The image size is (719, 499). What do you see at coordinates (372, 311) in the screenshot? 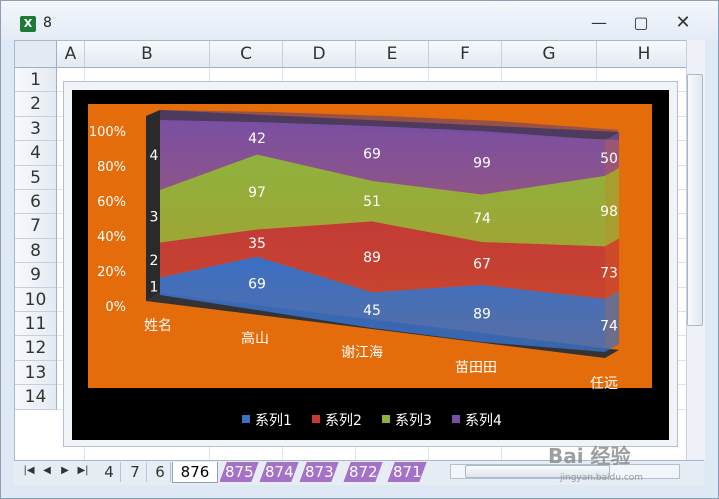
I see `data-label: 45` at bounding box center [372, 311].